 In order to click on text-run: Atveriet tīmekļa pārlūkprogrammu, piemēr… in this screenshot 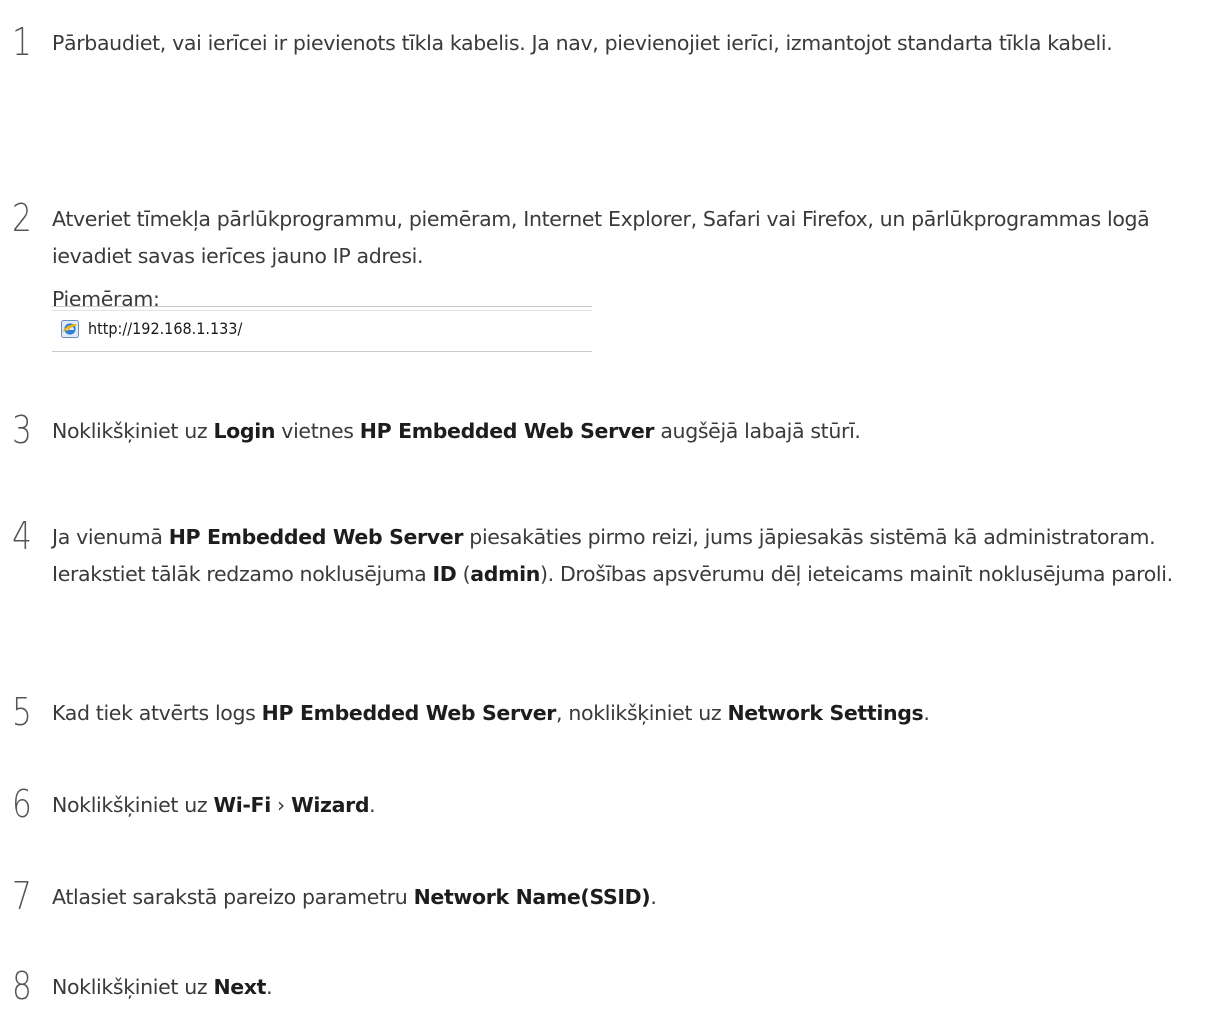, I will do `click(601, 237)`.